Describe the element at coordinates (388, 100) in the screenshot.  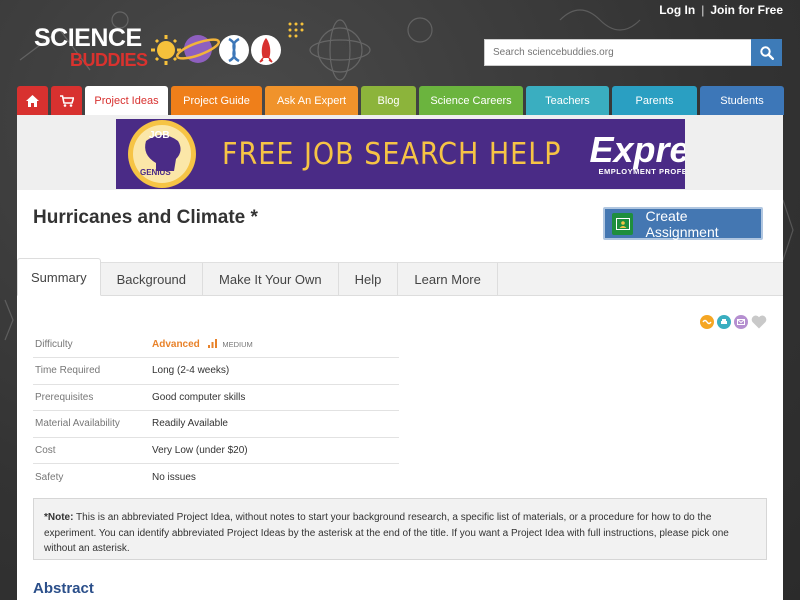
I see `nav-blog: Blog` at that location.